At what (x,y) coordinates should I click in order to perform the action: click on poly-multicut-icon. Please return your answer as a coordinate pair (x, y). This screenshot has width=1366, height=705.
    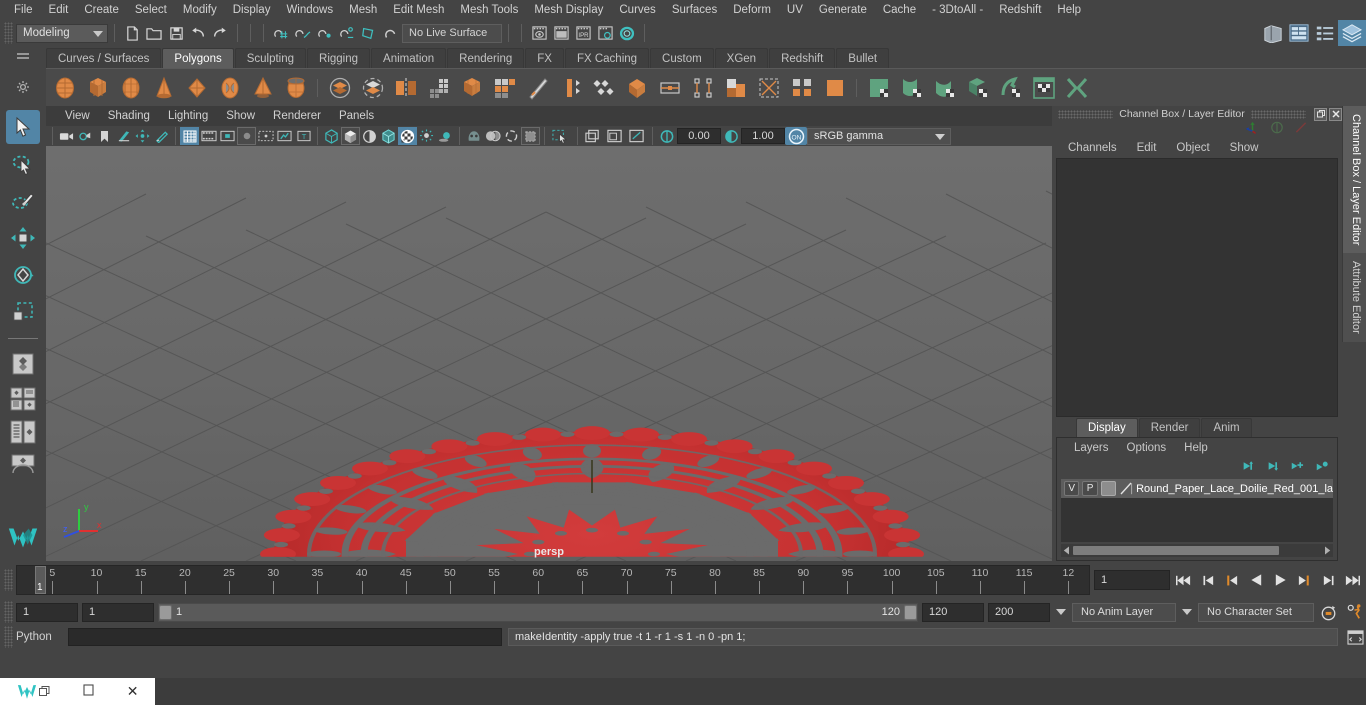
    Looking at the image, I should click on (636, 87).